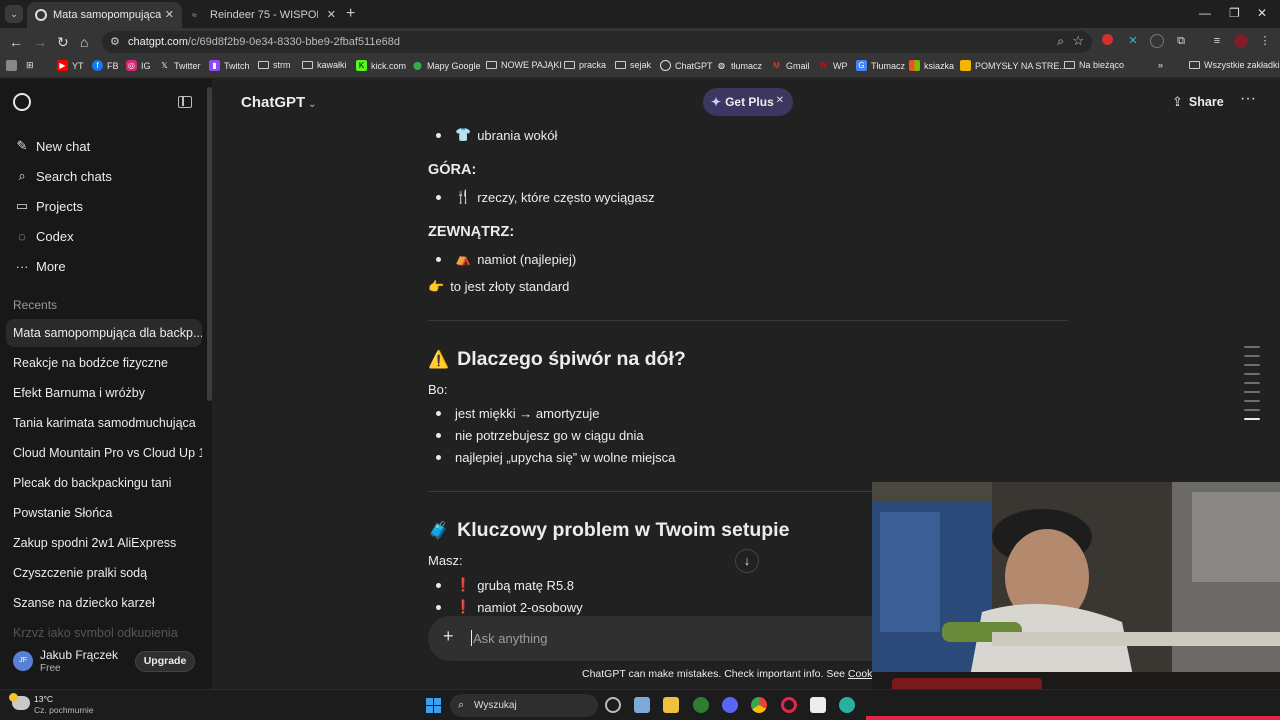  What do you see at coordinates (274, 65) in the screenshot?
I see `bookmark-strm: strm` at bounding box center [274, 65].